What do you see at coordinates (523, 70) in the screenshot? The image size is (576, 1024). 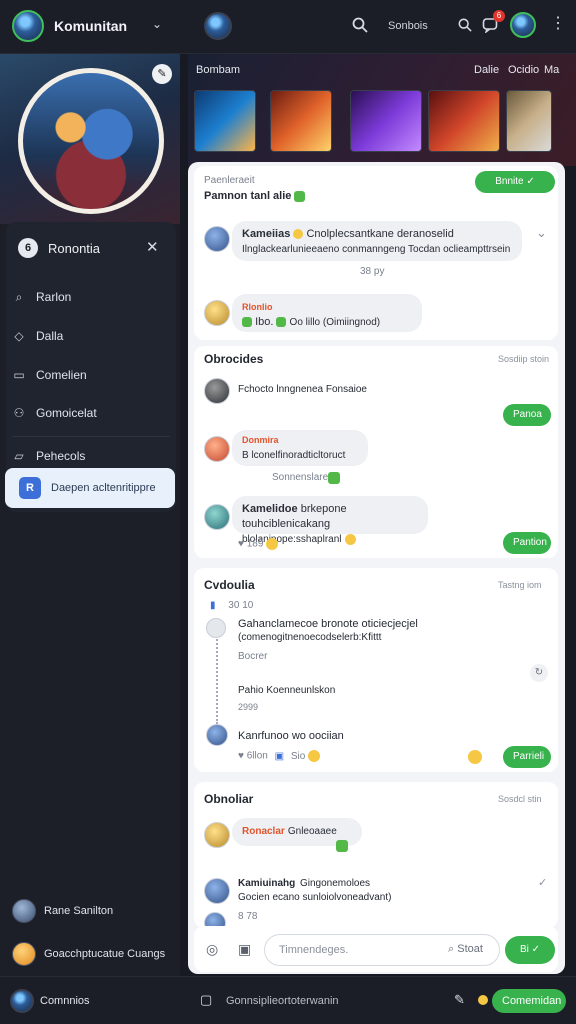 I see `banner-tab-1: Ocidio` at bounding box center [523, 70].